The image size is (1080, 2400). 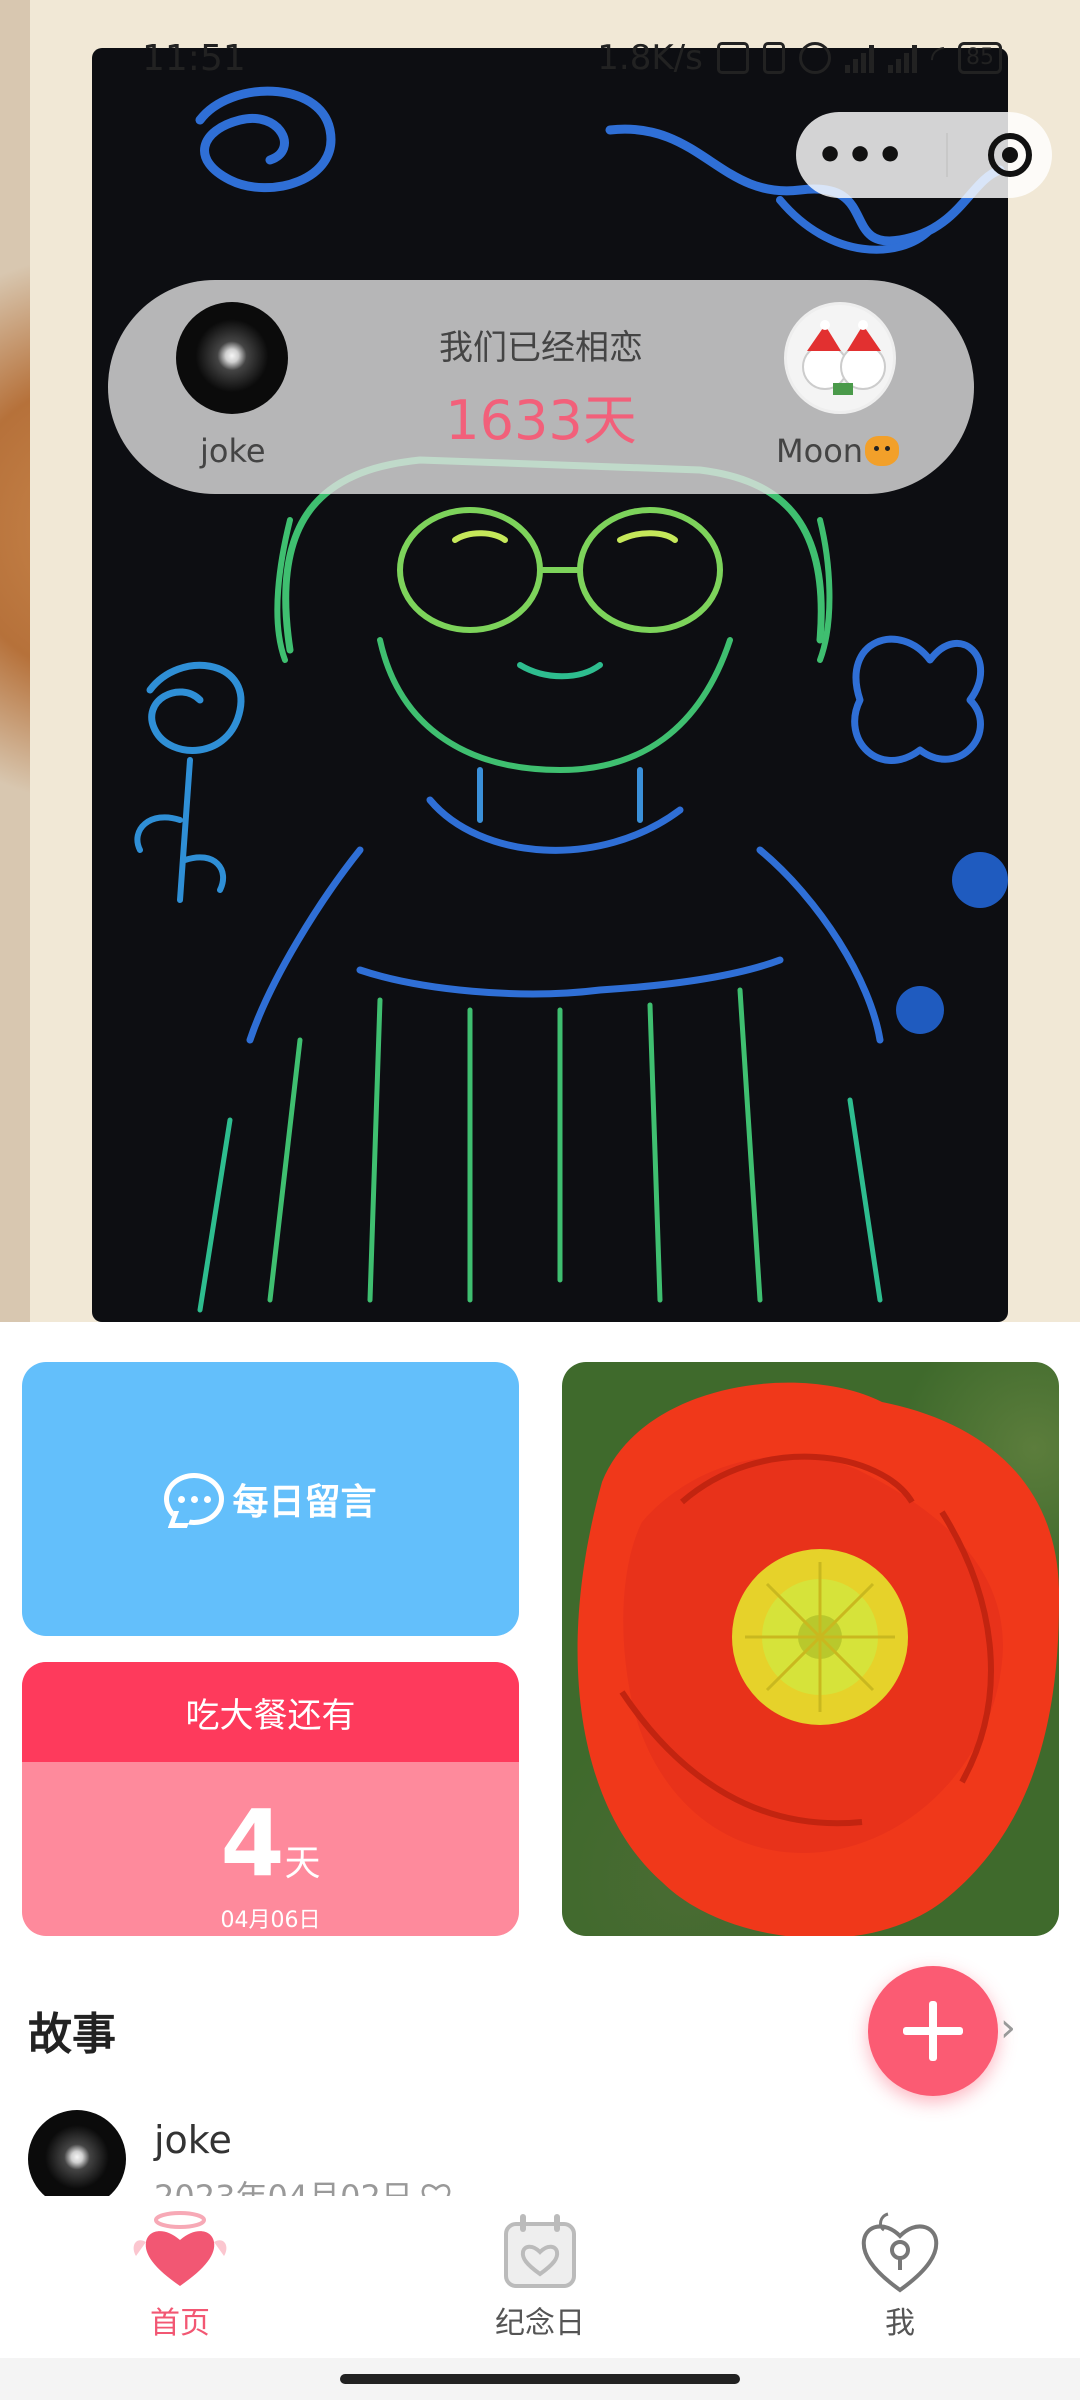 I want to click on stories-section-title: 故事, so click(x=72, y=2034).